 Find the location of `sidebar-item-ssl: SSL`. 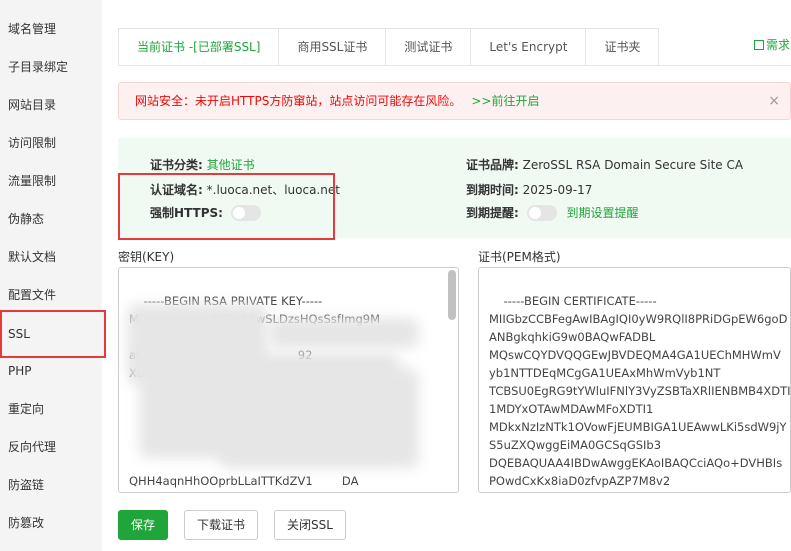

sidebar-item-ssl: SSL is located at coordinates (53, 334).